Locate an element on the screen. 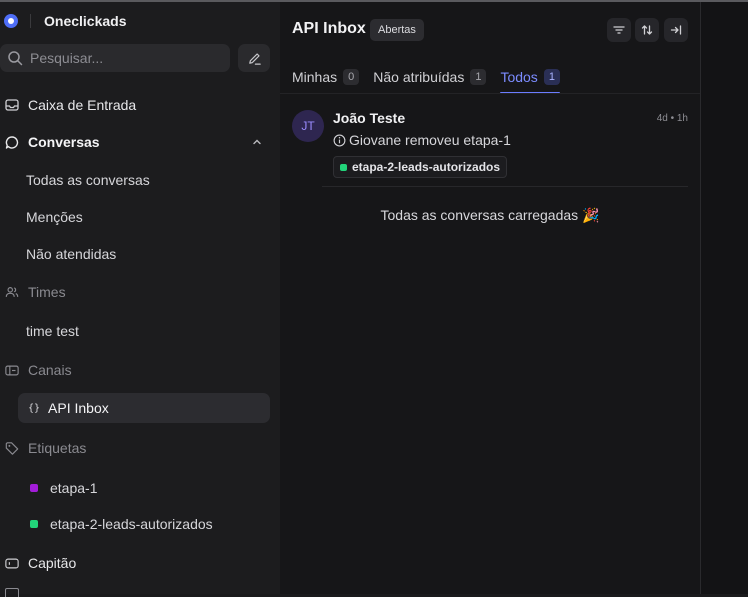  tab-label: Não atribuídas is located at coordinates (419, 77).